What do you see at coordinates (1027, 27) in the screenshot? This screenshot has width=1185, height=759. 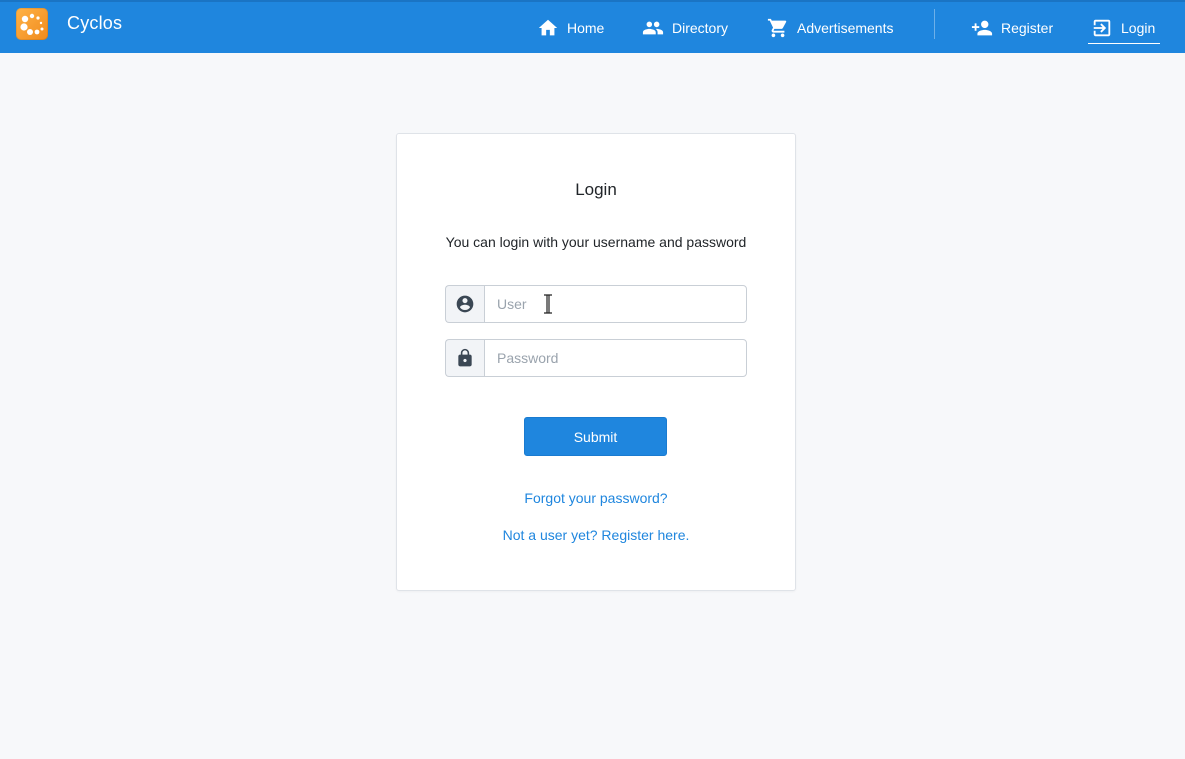 I see `nav-register-label: Register` at bounding box center [1027, 27].